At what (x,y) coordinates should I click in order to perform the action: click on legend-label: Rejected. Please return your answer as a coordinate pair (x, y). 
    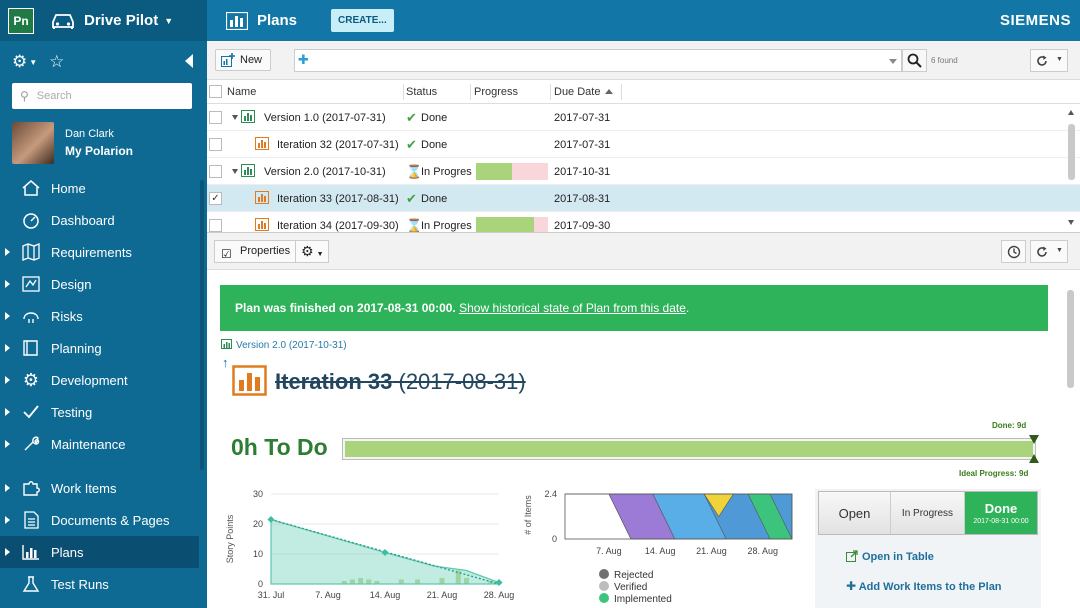
    Looking at the image, I should click on (633, 575).